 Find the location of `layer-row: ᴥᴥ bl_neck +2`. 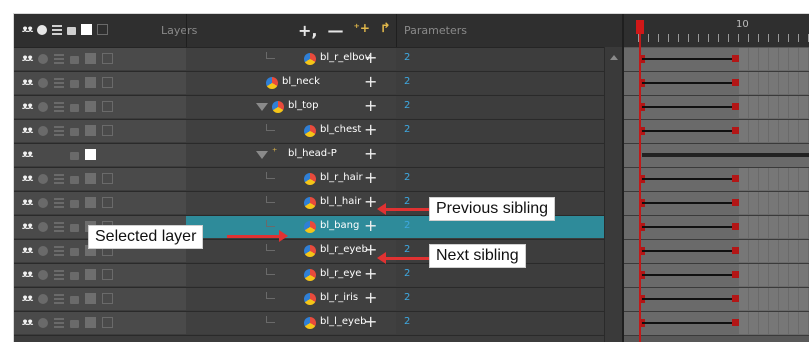

layer-row: ᴥᴥ bl_neck +2 is located at coordinates (318, 84).